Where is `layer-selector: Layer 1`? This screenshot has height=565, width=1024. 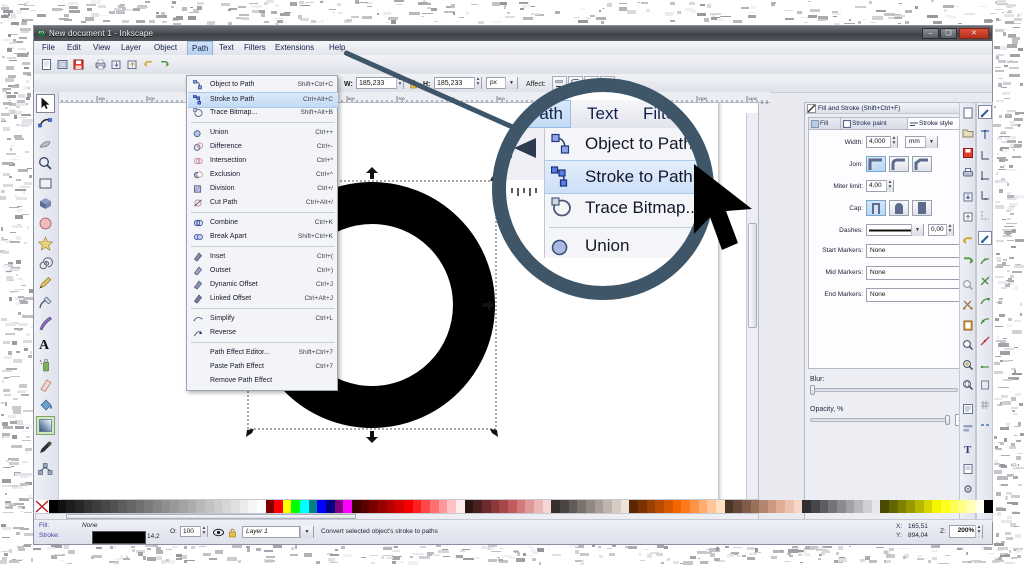 layer-selector: Layer 1 is located at coordinates (271, 532).